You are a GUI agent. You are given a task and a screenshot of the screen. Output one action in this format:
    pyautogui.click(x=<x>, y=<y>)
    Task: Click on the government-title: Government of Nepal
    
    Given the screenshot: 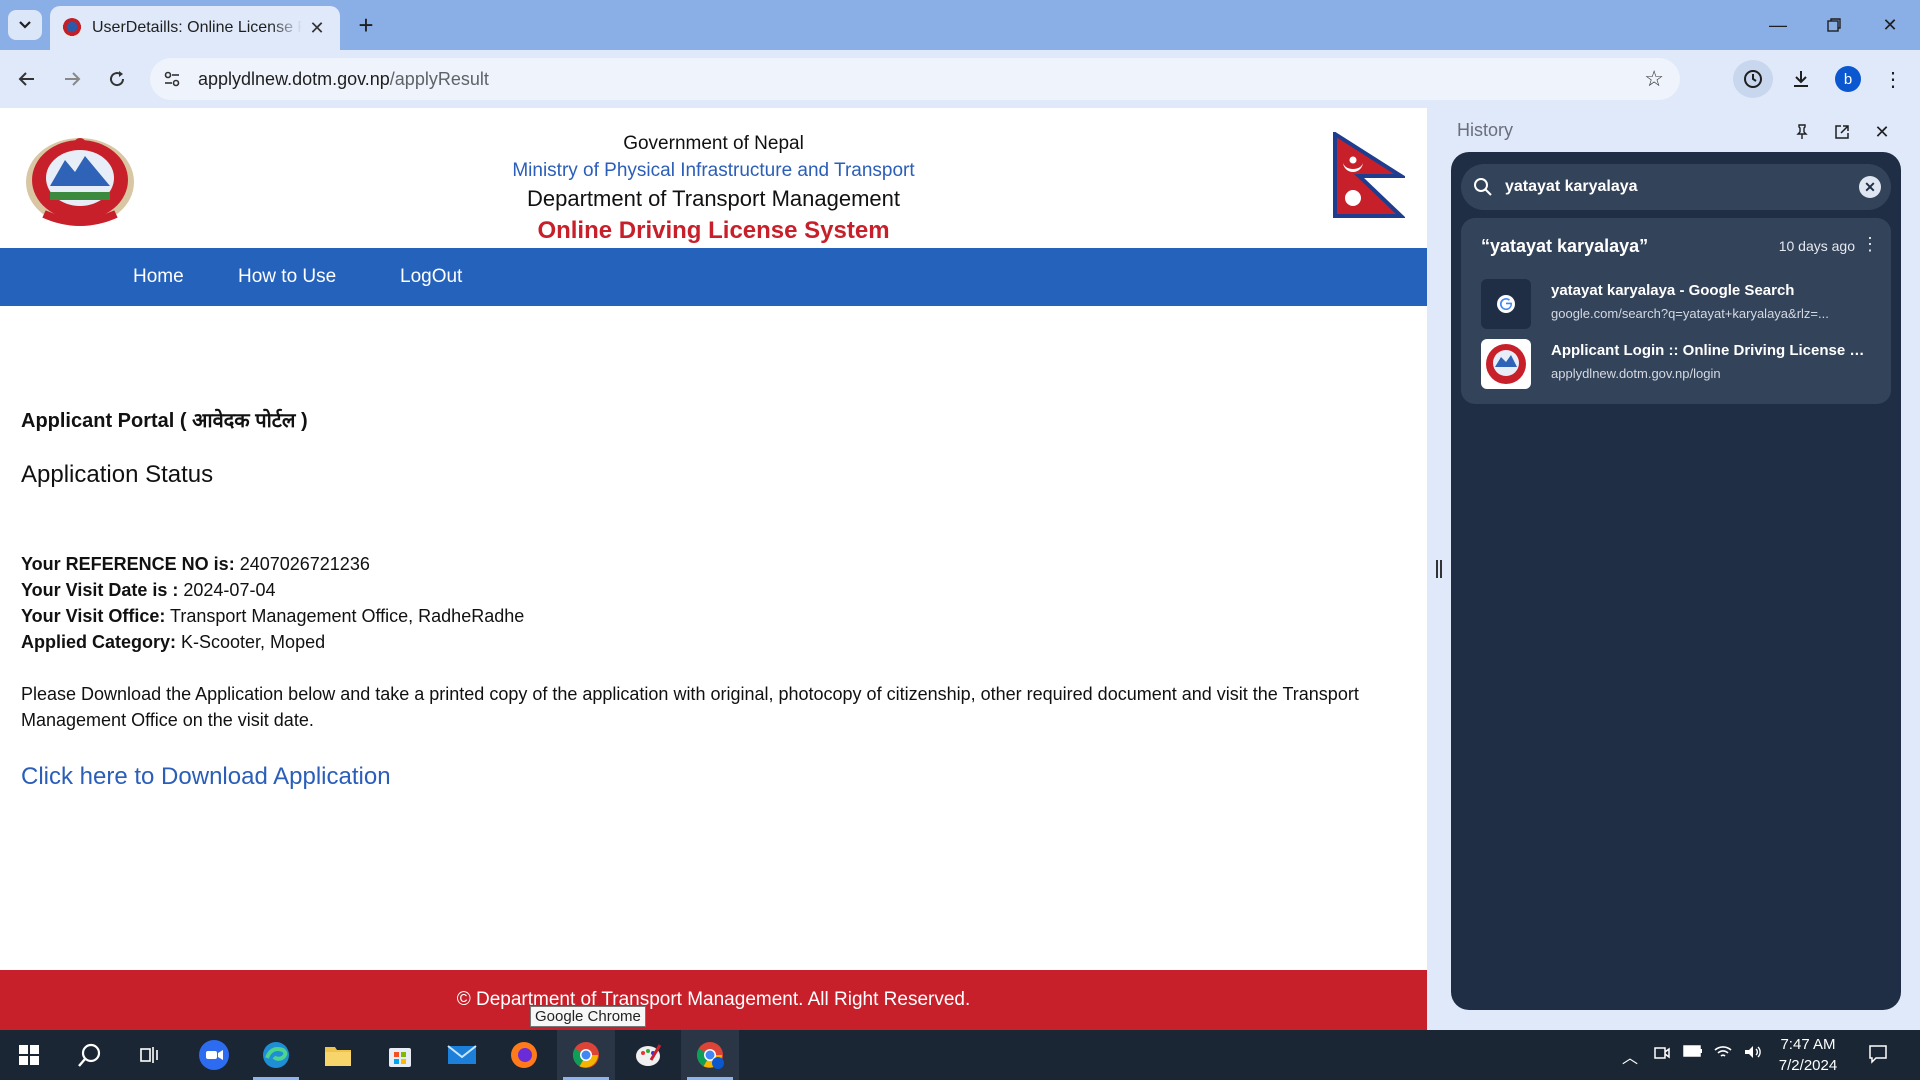 What is the action you would take?
    pyautogui.click(x=713, y=143)
    